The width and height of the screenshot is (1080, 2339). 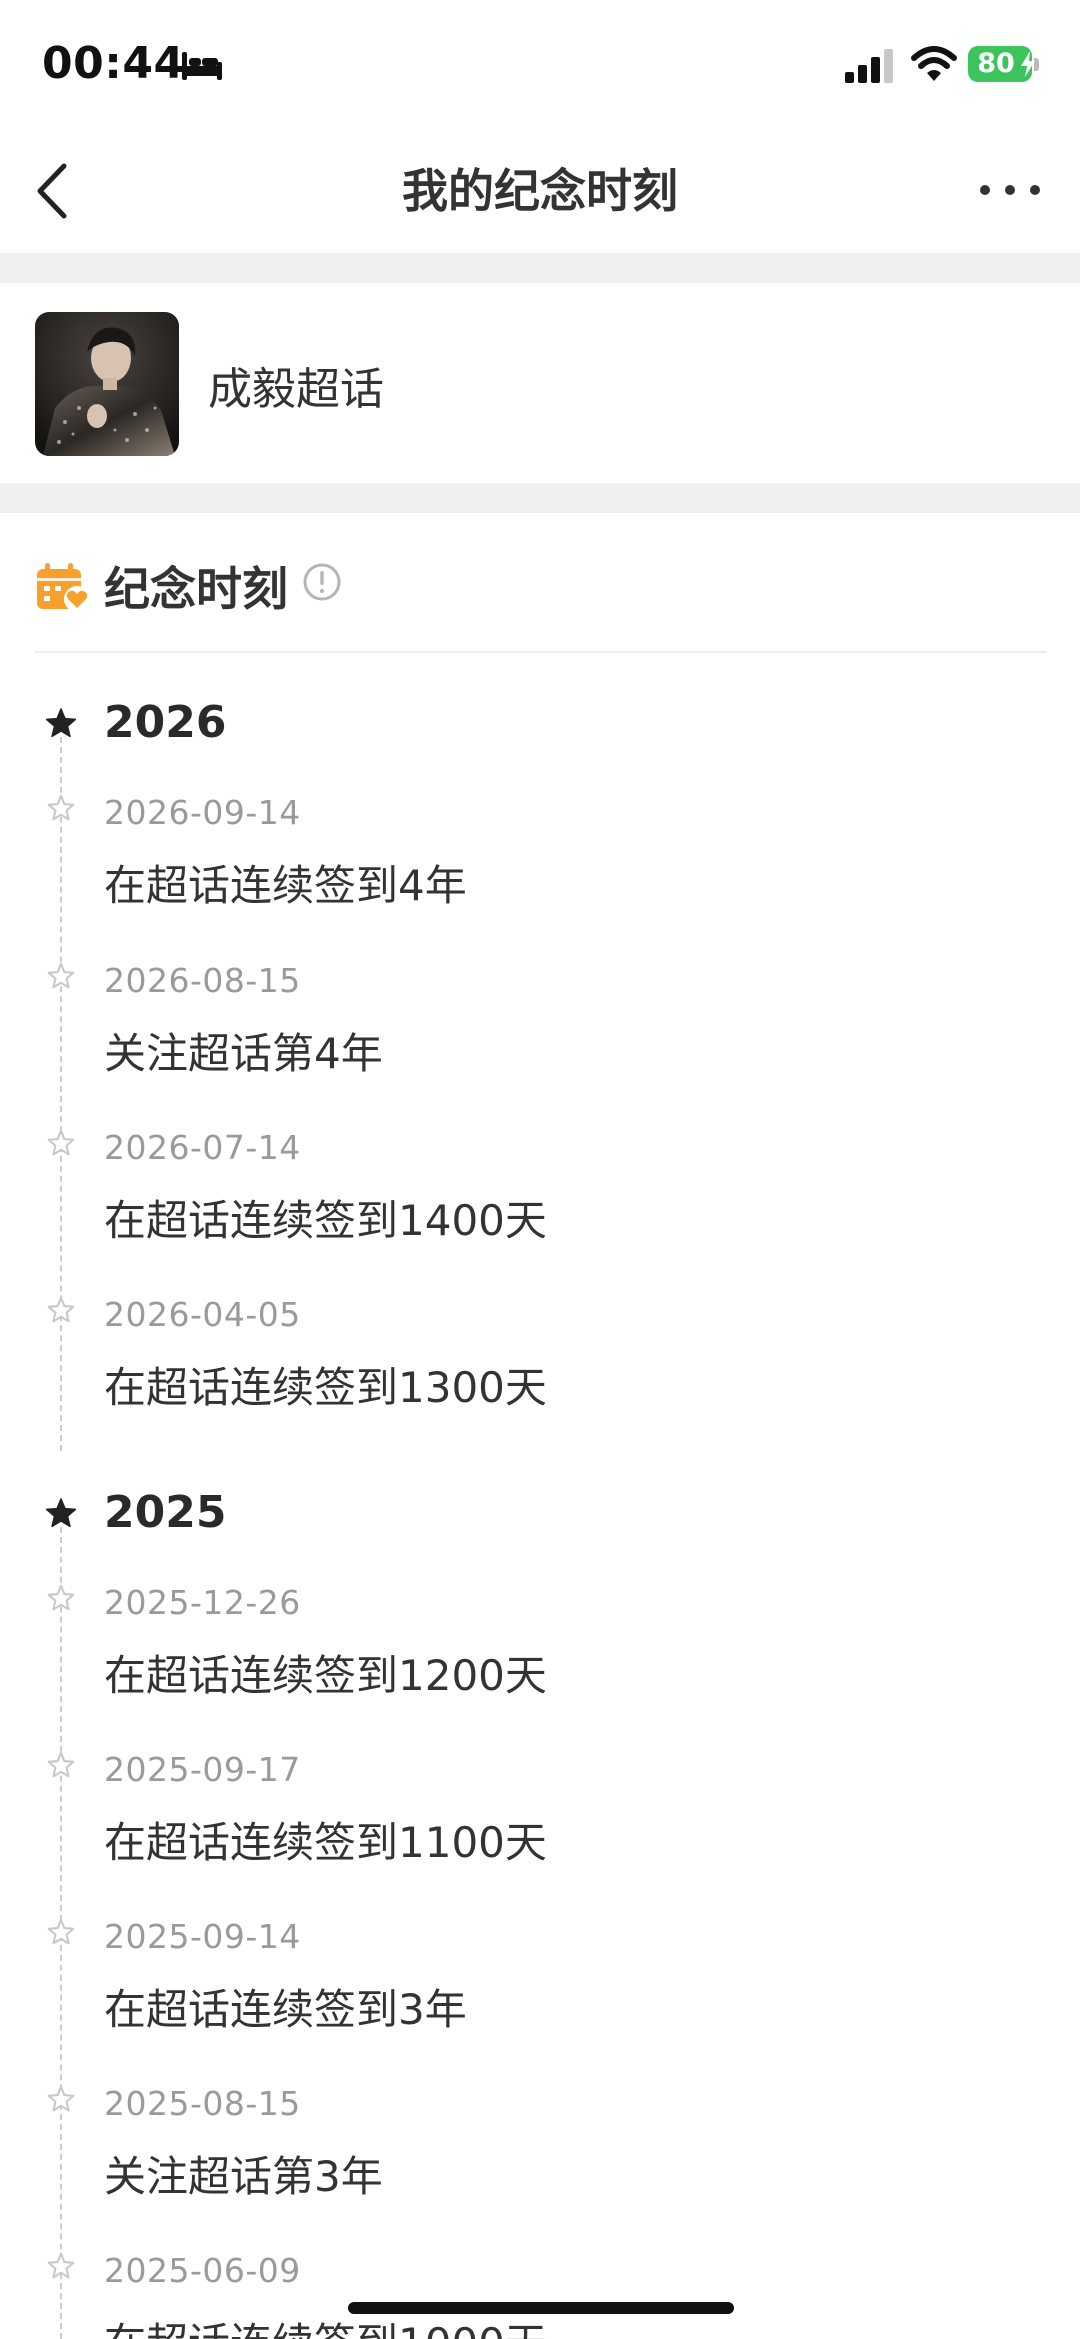 What do you see at coordinates (196, 589) in the screenshot?
I see `section-title: 纪念时刻` at bounding box center [196, 589].